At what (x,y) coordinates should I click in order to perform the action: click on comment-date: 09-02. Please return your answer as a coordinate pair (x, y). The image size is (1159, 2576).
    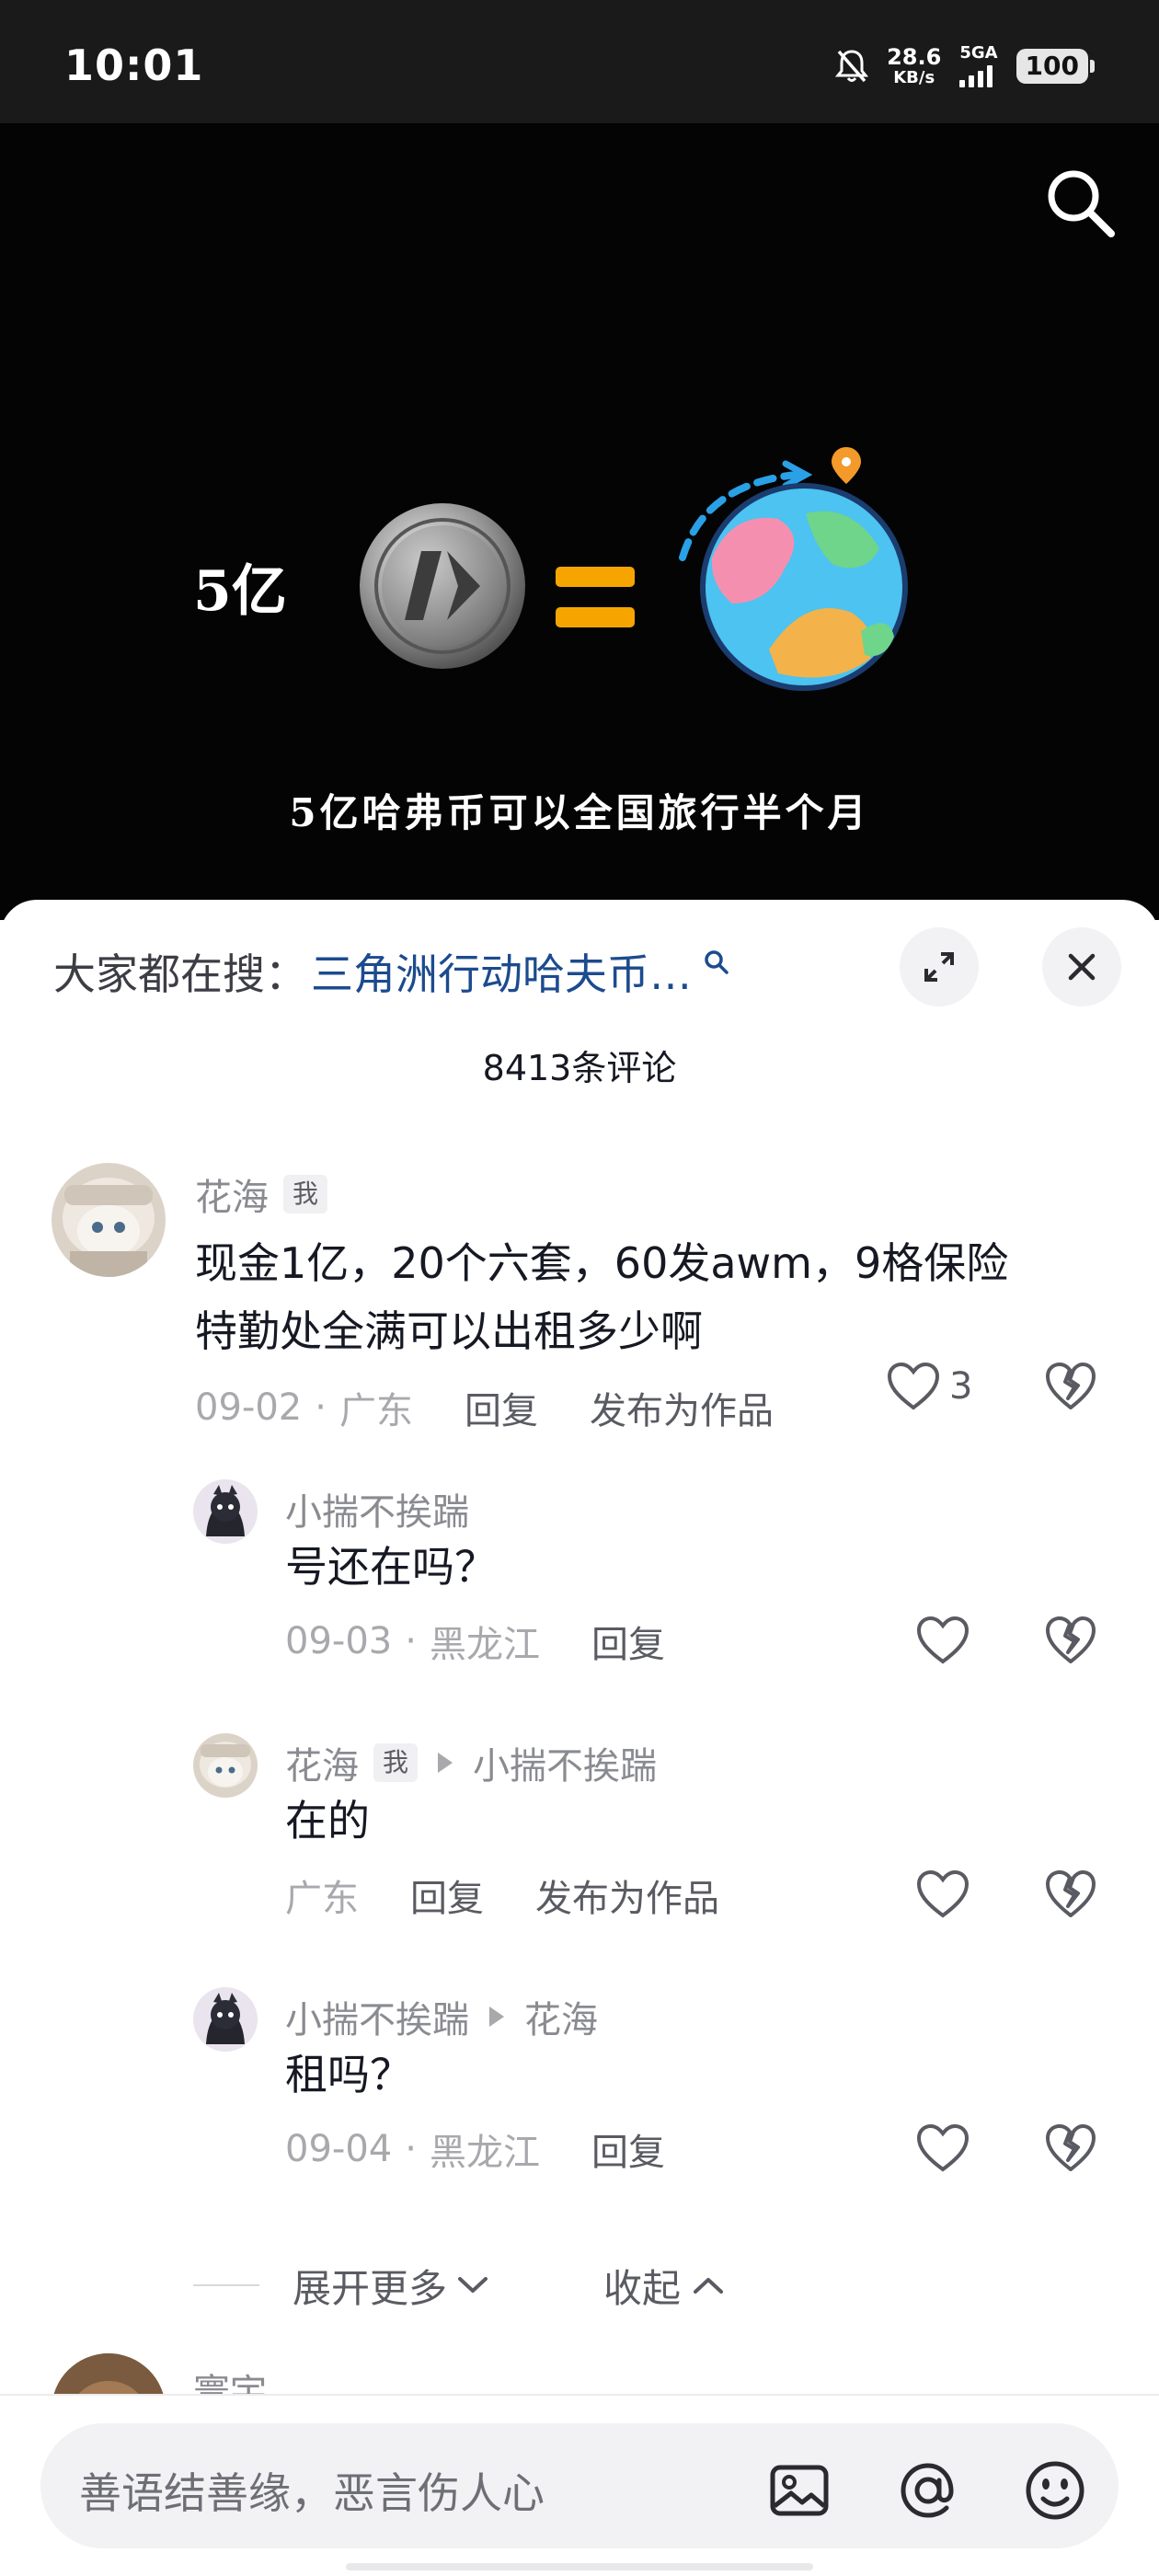
    Looking at the image, I should click on (249, 1407).